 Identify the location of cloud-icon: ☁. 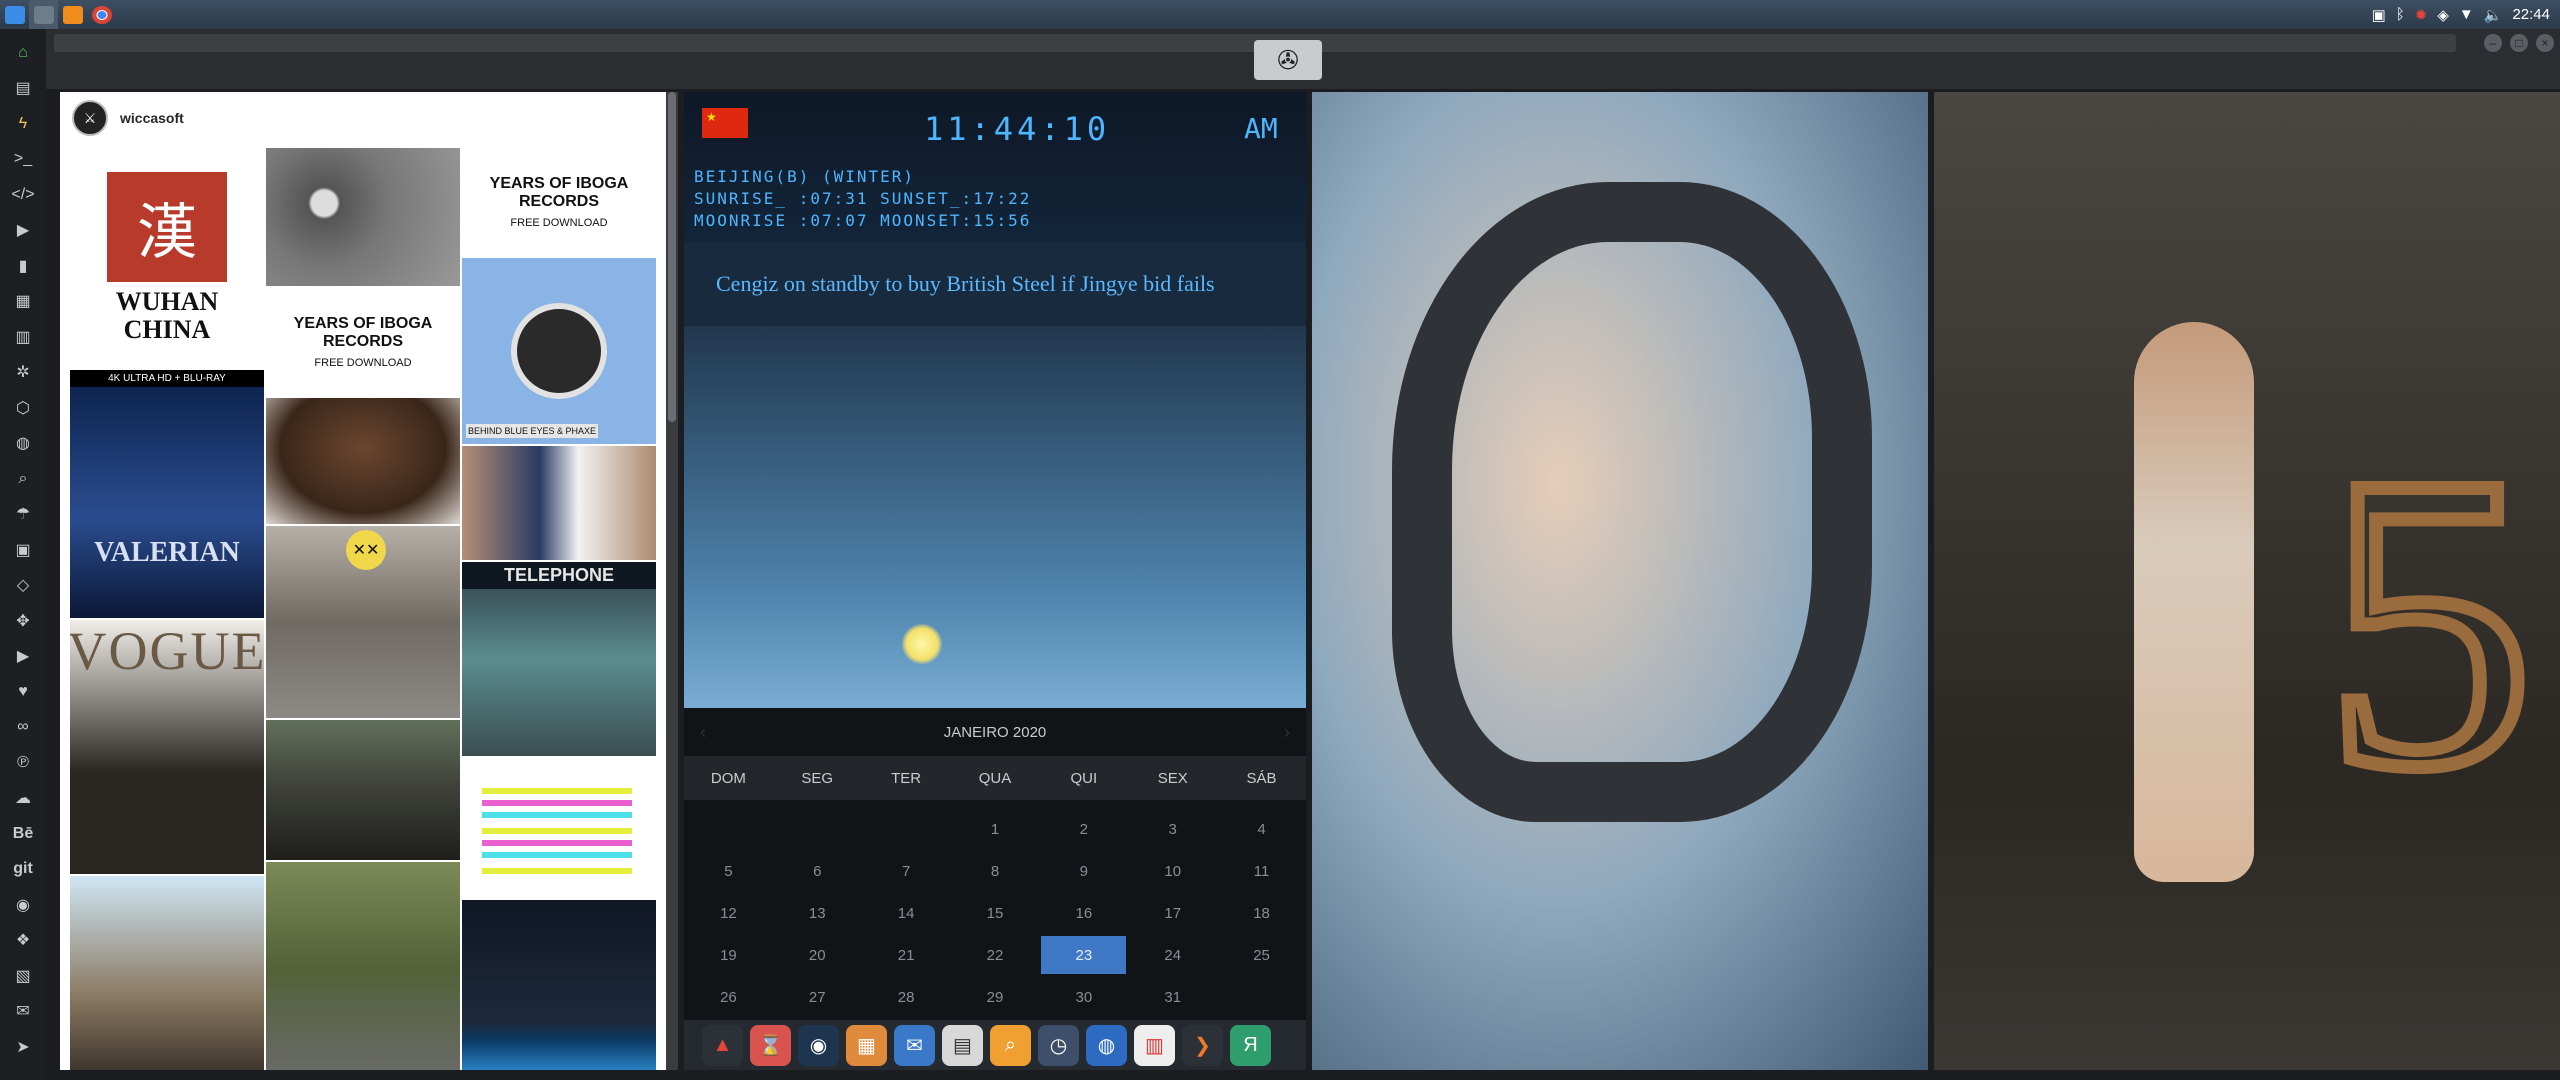
(23, 799).